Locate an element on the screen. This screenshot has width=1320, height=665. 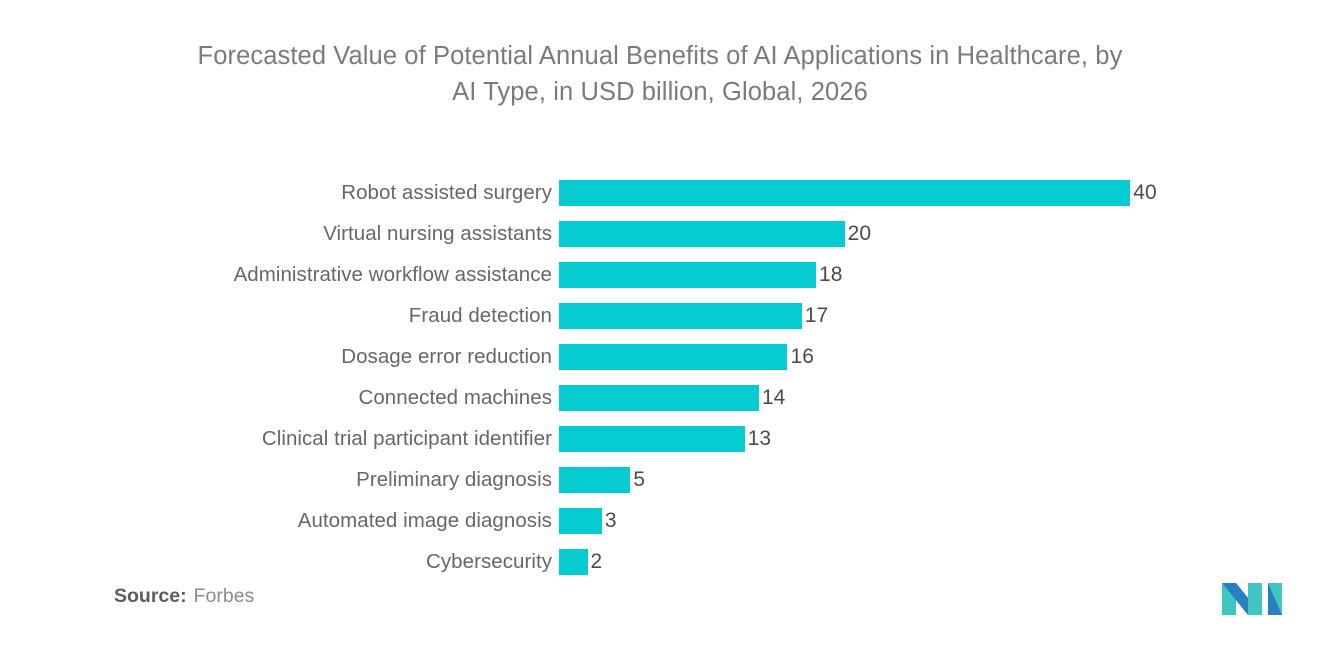
chart-title-line-2: Type, in USD billion, Global, 2026 is located at coordinates (675, 92).